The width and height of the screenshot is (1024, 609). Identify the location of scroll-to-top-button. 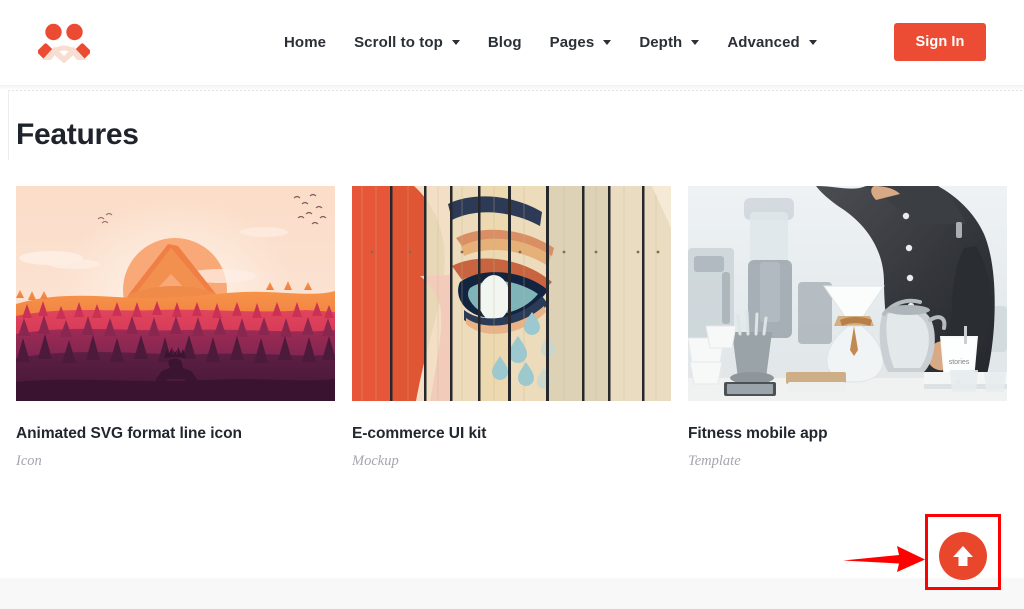
(963, 556).